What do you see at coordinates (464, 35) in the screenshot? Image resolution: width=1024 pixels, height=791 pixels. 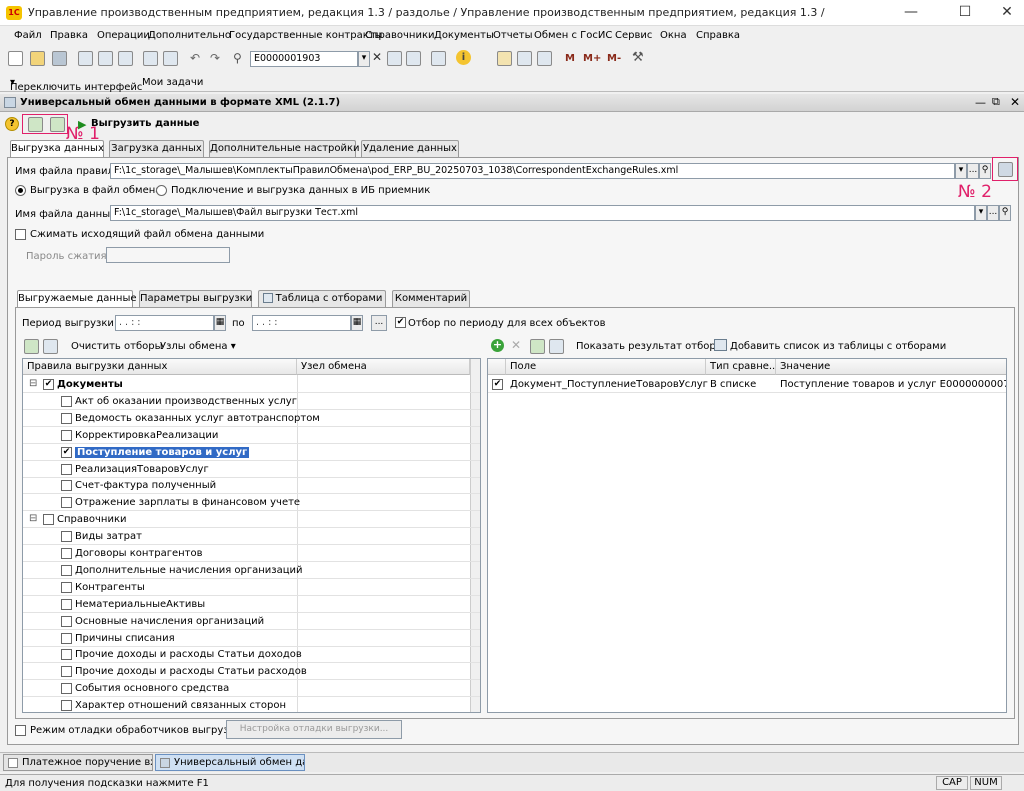 I see `menu-item: Документы` at bounding box center [464, 35].